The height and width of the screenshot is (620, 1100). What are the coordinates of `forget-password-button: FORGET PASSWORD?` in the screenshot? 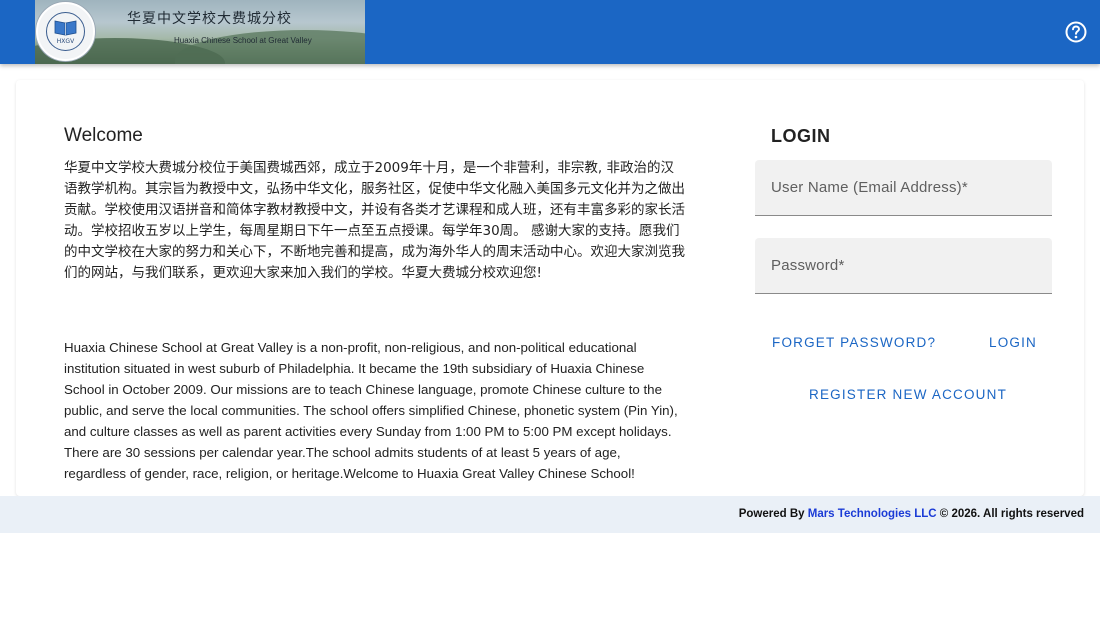 It's located at (854, 342).